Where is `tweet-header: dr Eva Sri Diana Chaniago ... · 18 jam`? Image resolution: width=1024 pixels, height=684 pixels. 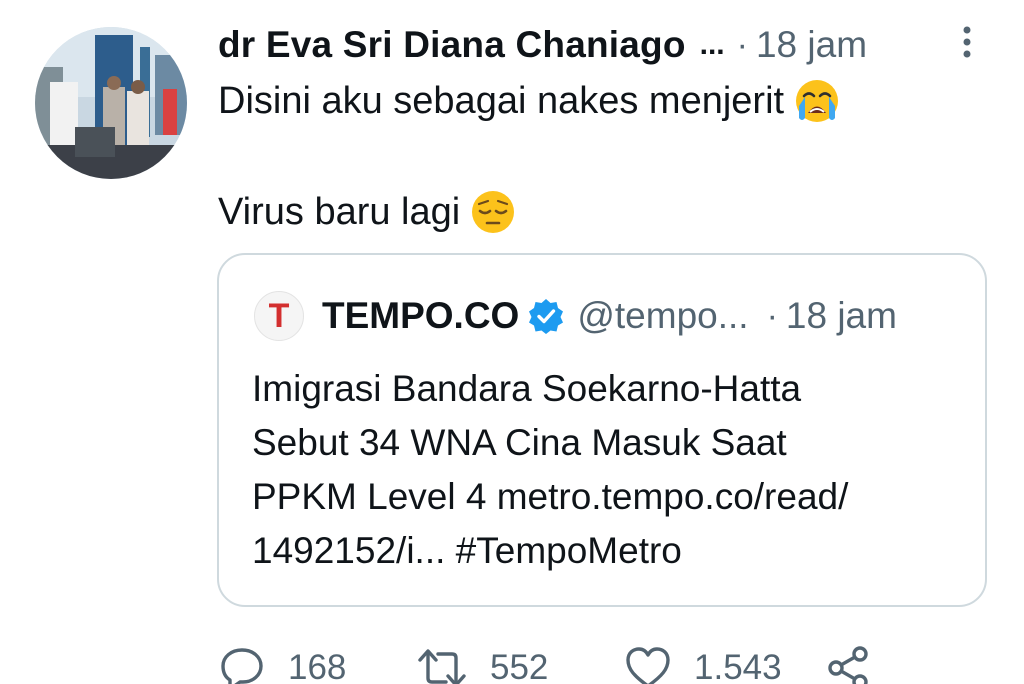
tweet-header: dr Eva Sri Diana Chaniago ... · 18 jam is located at coordinates (613, 45).